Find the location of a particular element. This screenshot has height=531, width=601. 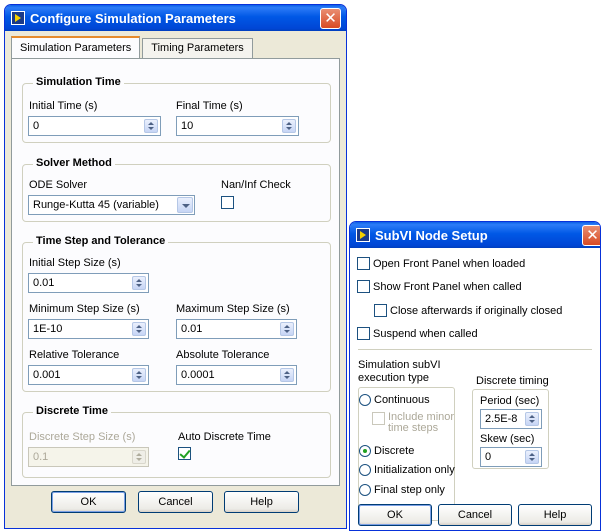

execution-type-label-2: execution type is located at coordinates (393, 378).